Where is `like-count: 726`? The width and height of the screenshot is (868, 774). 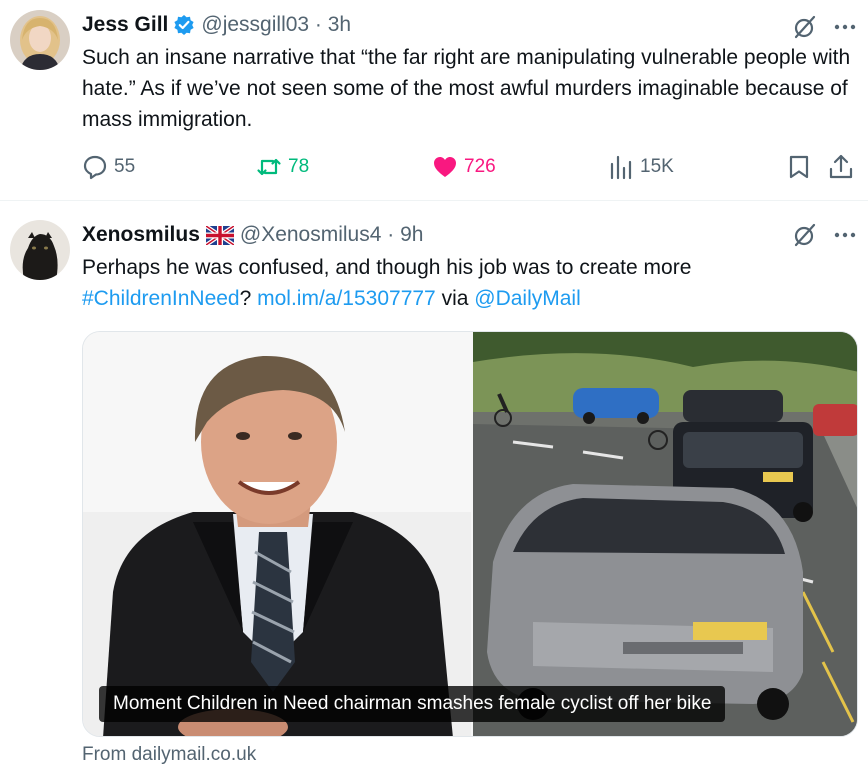
like-count: 726 is located at coordinates (480, 166).